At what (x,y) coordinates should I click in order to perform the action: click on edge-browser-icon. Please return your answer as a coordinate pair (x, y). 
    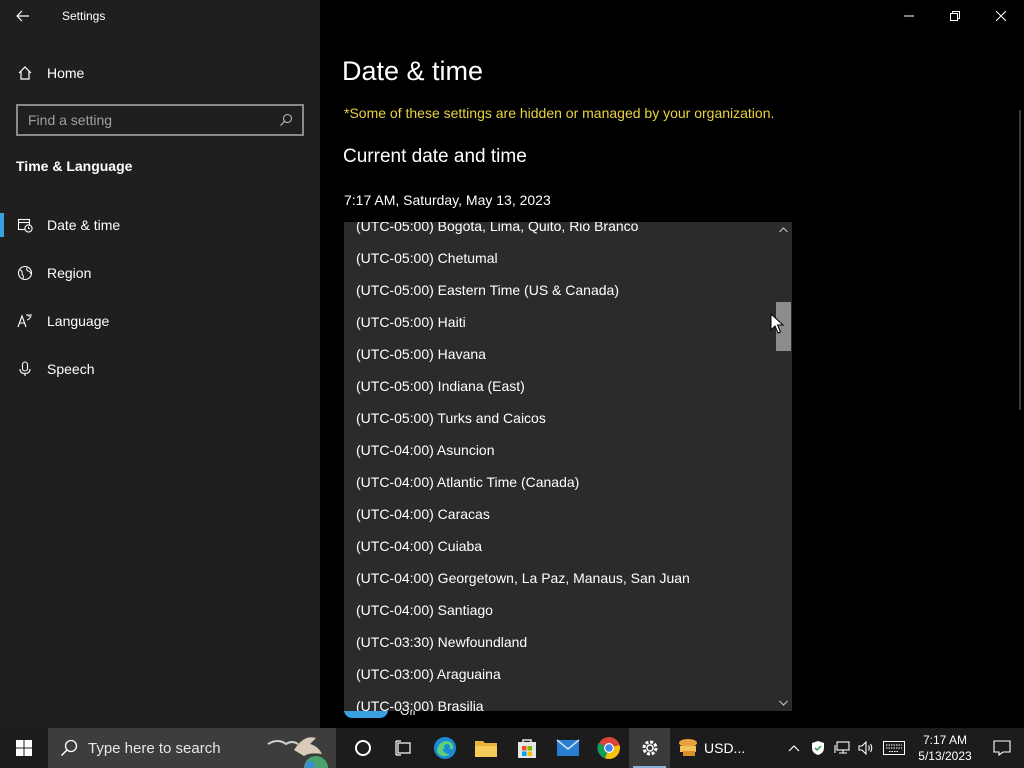
    Looking at the image, I should click on (444, 748).